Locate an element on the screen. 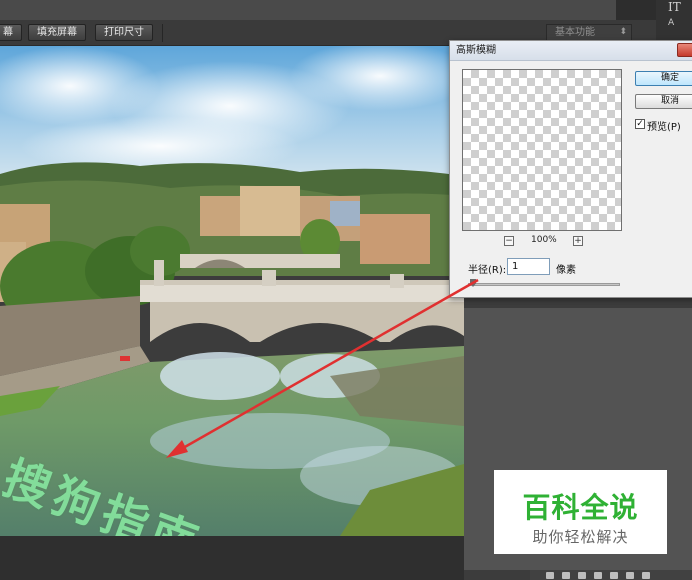 Image resolution: width=692 pixels, height=580 pixels. fit-screen-button: 幕 is located at coordinates (11, 32).